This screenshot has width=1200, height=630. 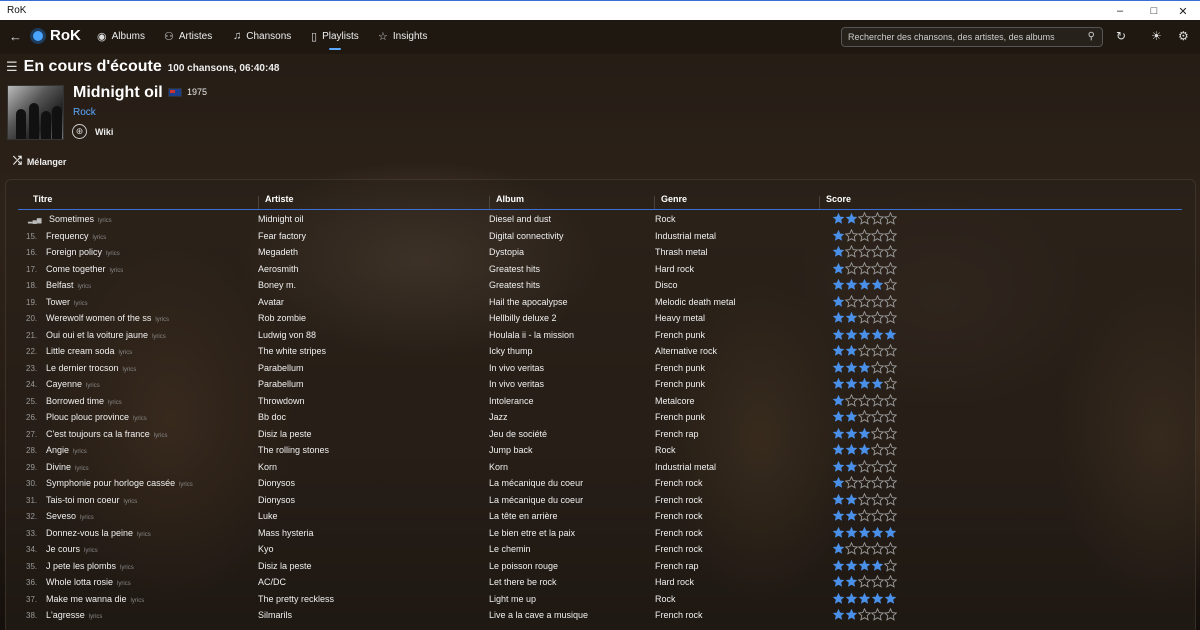 What do you see at coordinates (1183, 11) in the screenshot?
I see `close-button: ✕` at bounding box center [1183, 11].